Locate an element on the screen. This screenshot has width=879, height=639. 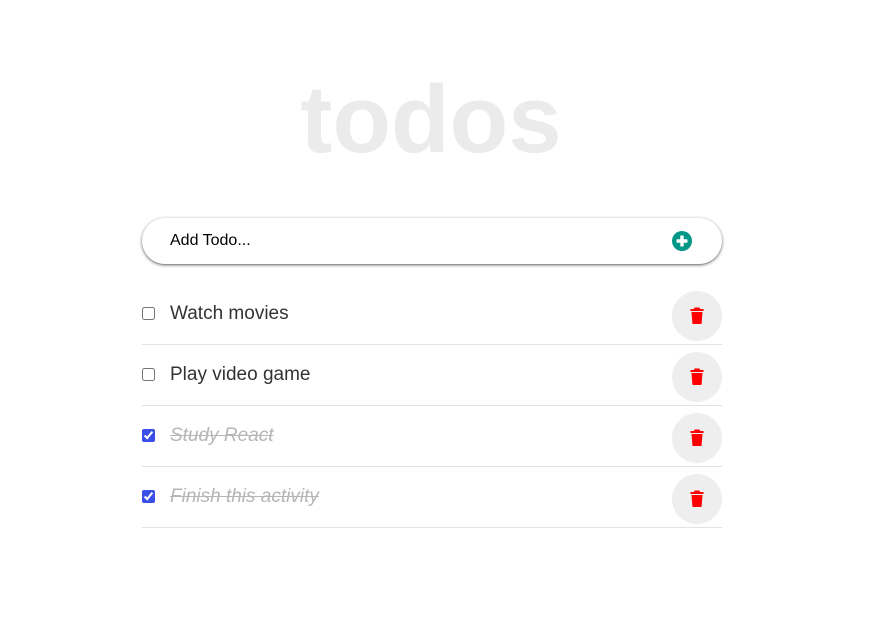
todo-label: Play video game is located at coordinates (240, 374).